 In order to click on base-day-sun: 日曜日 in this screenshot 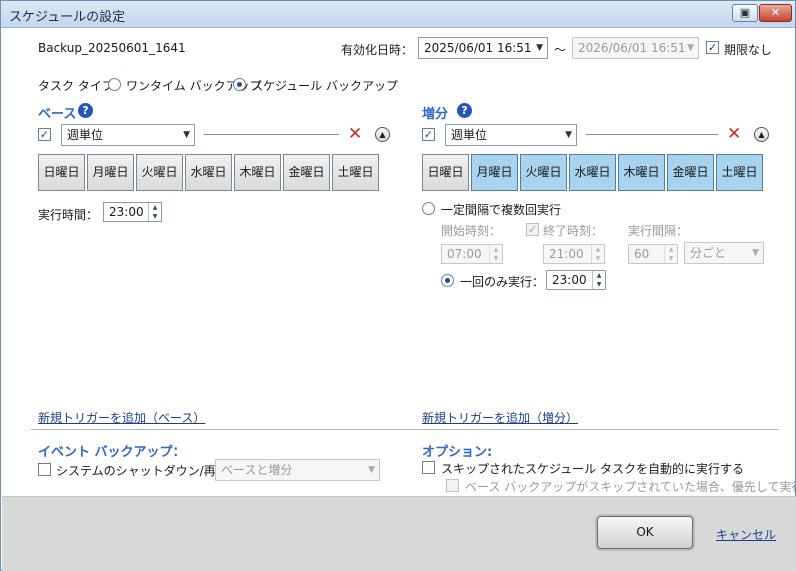, I will do `click(61, 172)`.